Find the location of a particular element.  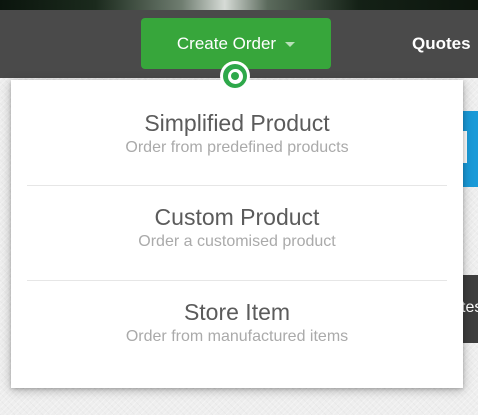

background-partial-text: tes is located at coordinates (470, 307).